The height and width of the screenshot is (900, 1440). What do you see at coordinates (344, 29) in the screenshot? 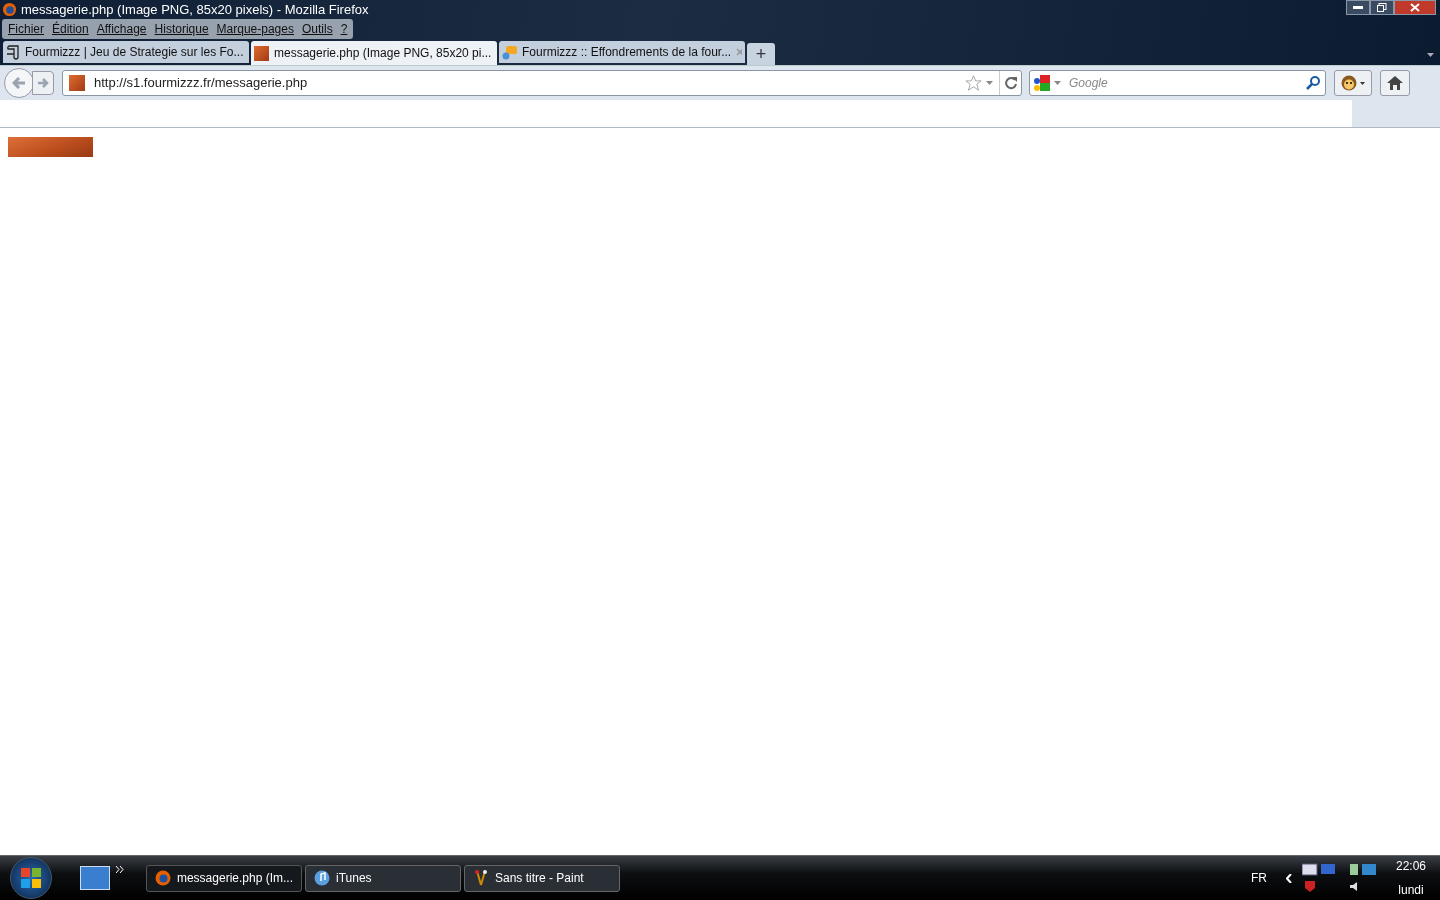
I see `menu-item: ?` at bounding box center [344, 29].